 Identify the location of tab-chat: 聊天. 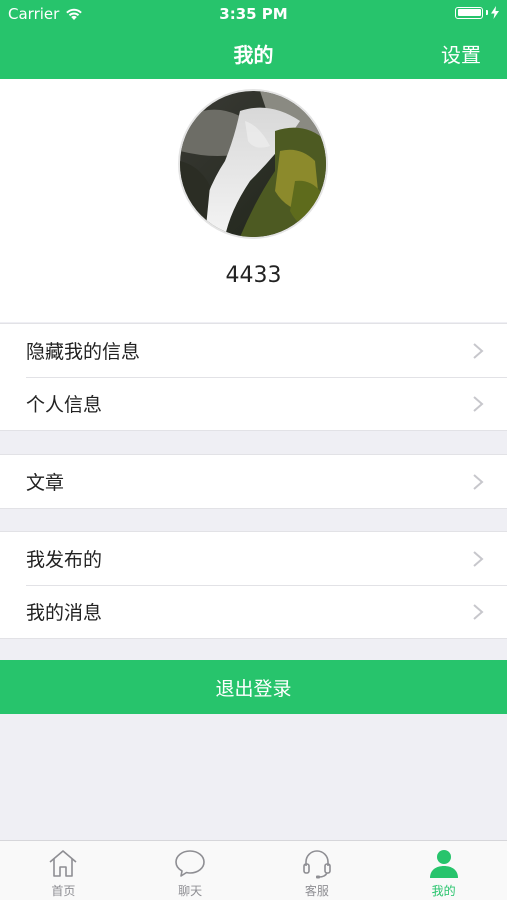
(190, 870).